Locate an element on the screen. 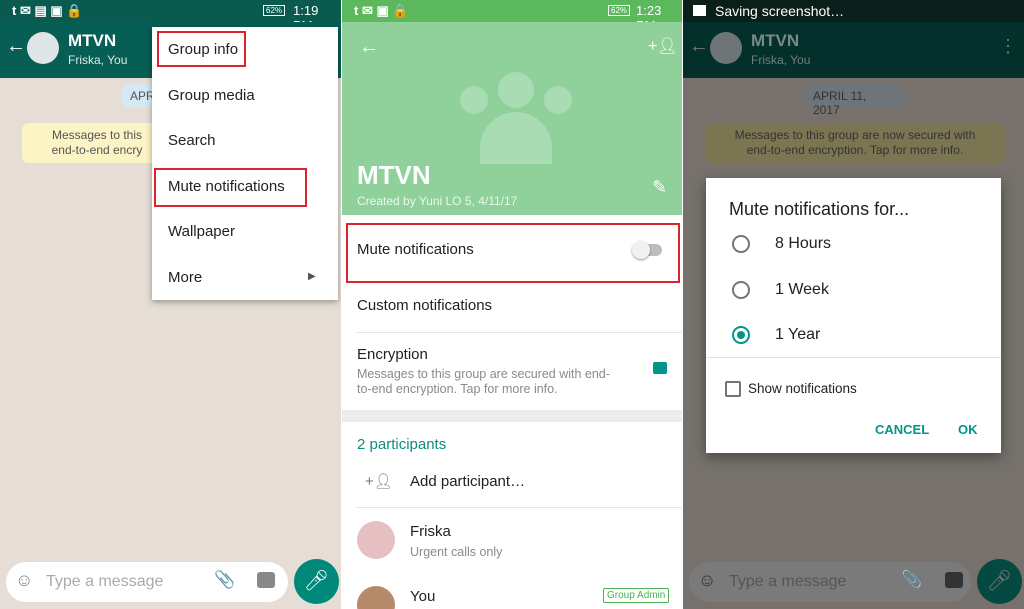  you-avatar is located at coordinates (376, 597).